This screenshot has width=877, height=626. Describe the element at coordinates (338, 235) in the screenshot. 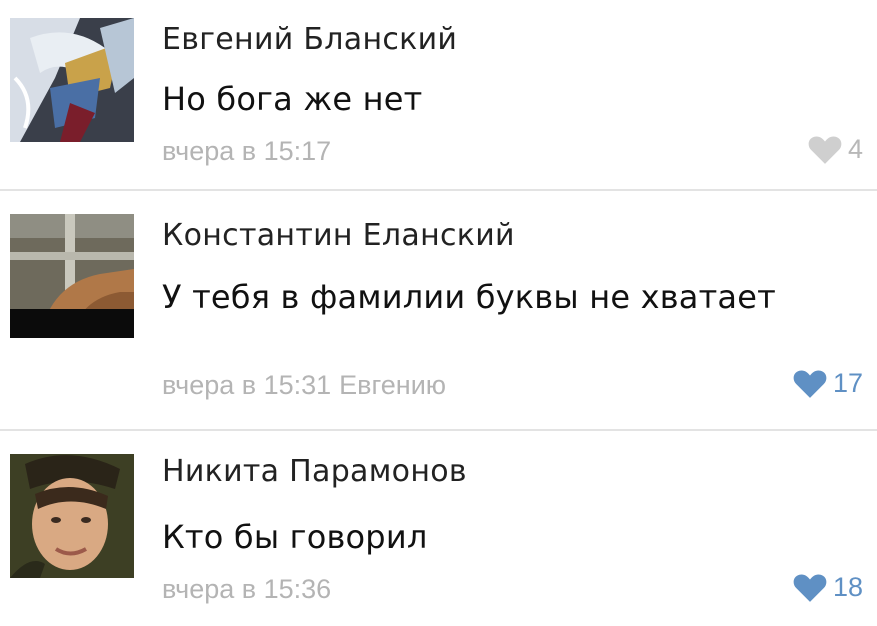

I see `comment-author: Константин Еланский` at that location.